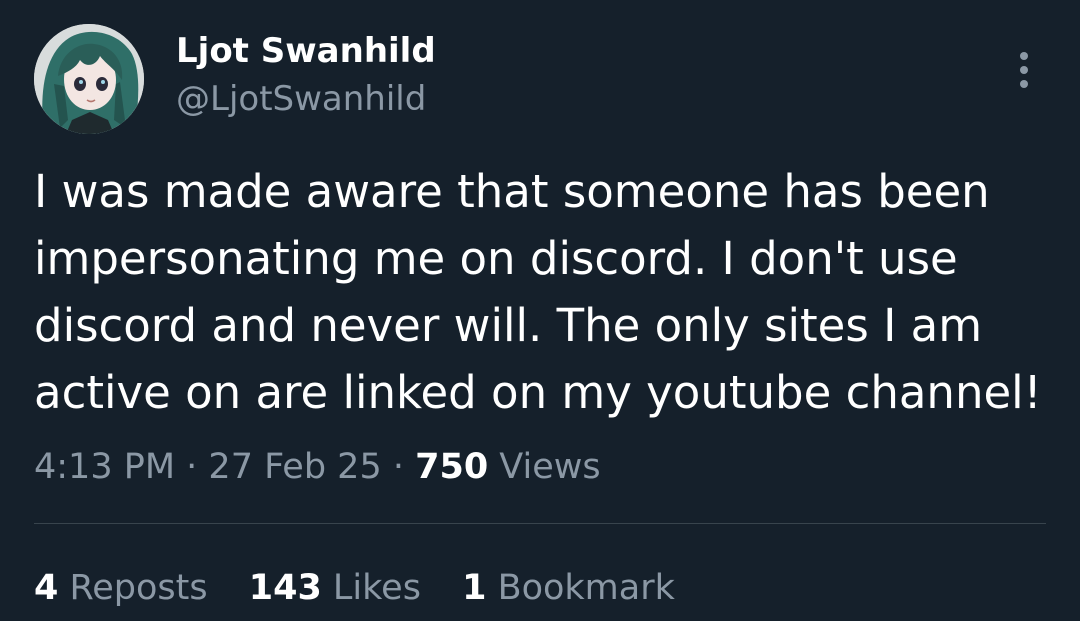  I want to click on author-handle: @LjotSwanhild, so click(301, 99).